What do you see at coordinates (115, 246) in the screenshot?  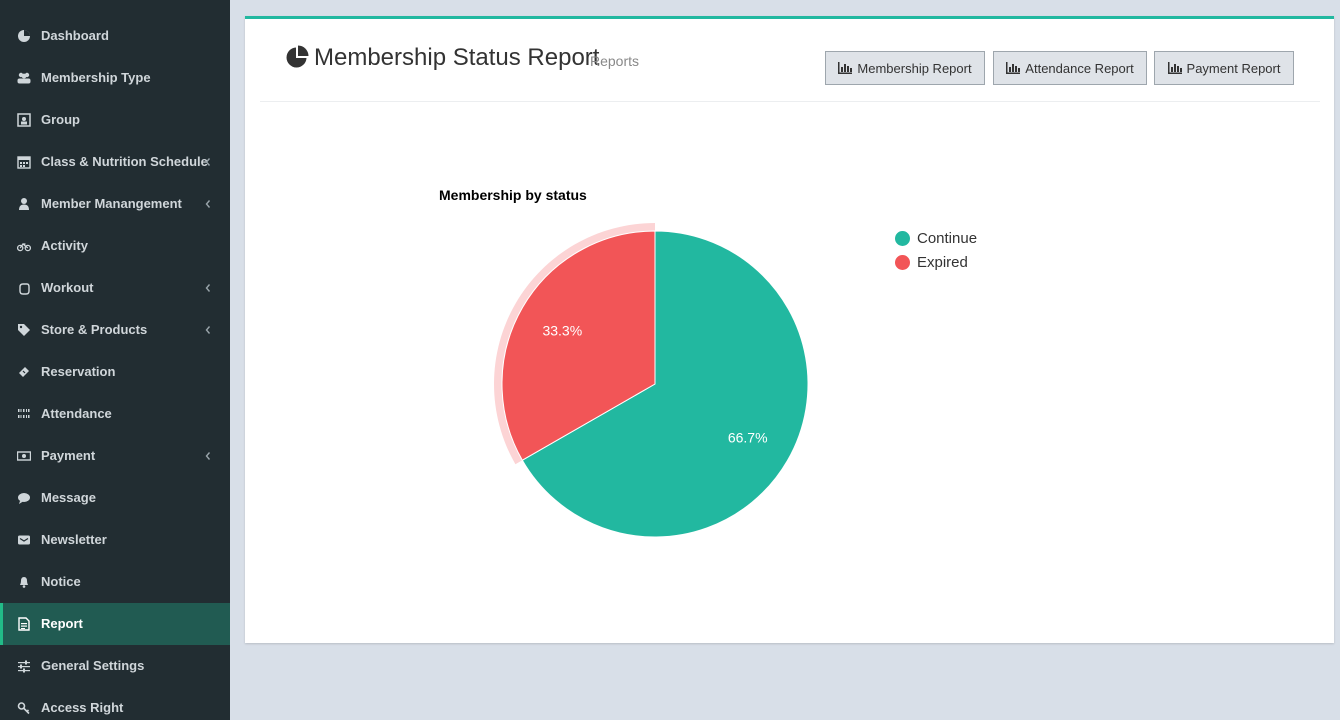 I see `sidebar-item-activity: Activity` at bounding box center [115, 246].